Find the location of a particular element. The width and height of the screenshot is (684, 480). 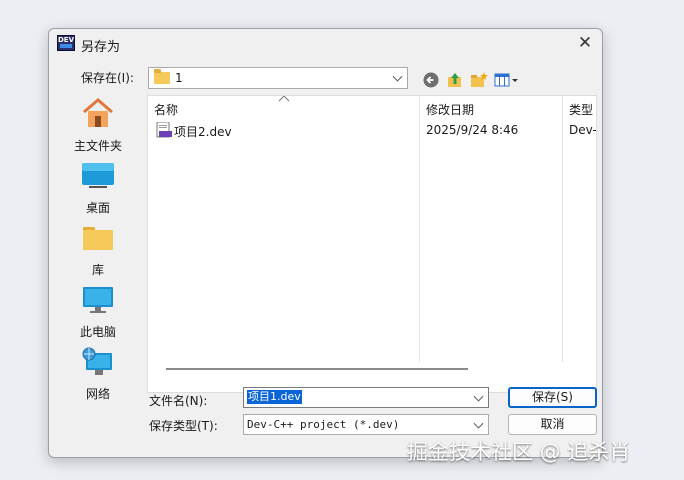

new-folder-icon is located at coordinates (479, 79).